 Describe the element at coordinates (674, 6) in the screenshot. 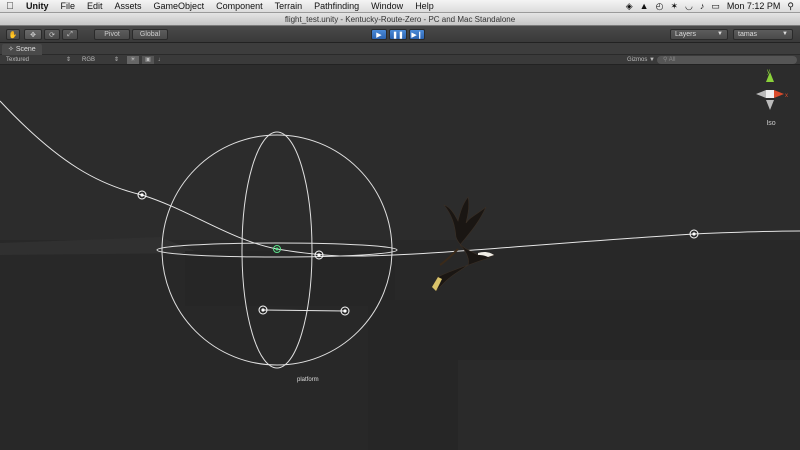

I see `bluetooth-icon: ✶` at that location.